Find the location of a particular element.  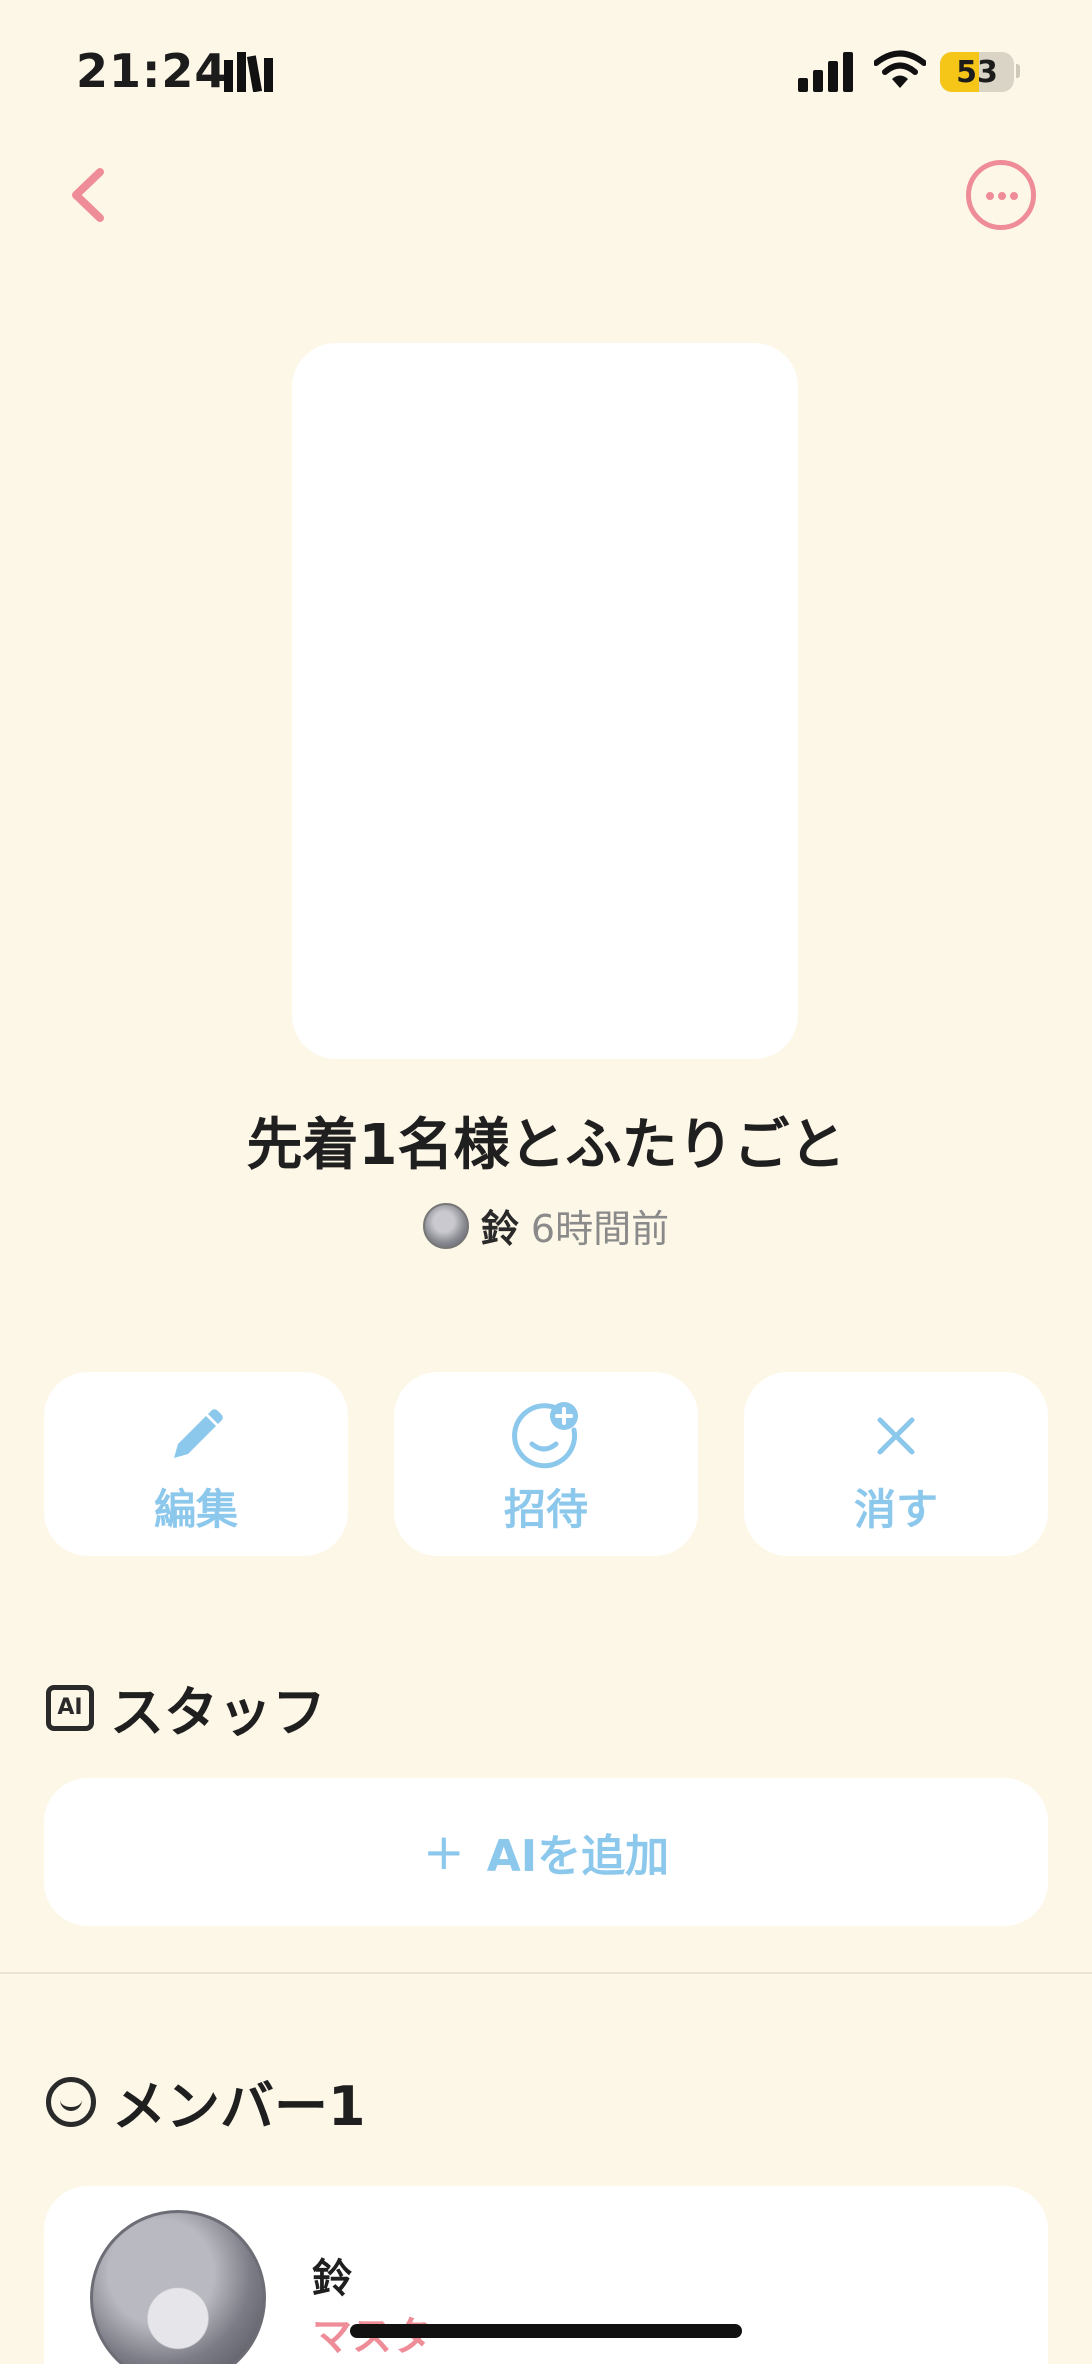

invite-smile-plus-icon is located at coordinates (545, 1435).